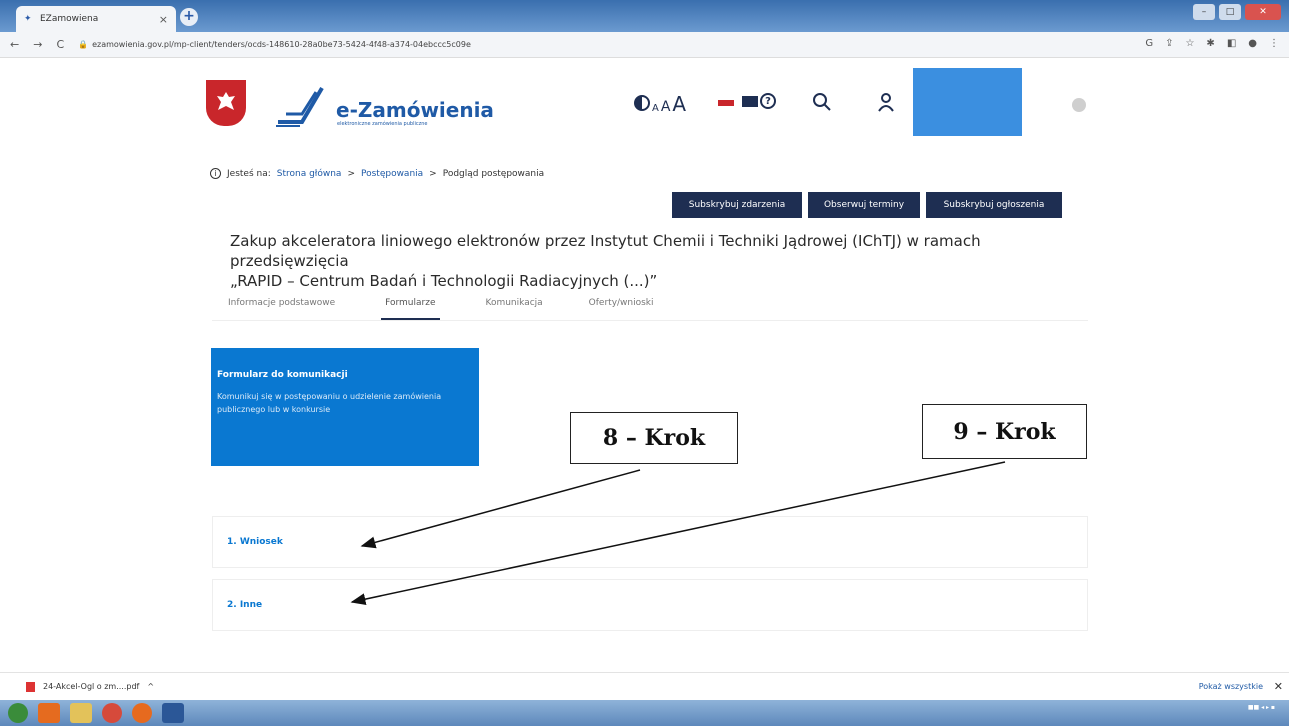  I want to click on contrast-icon, so click(642, 103).